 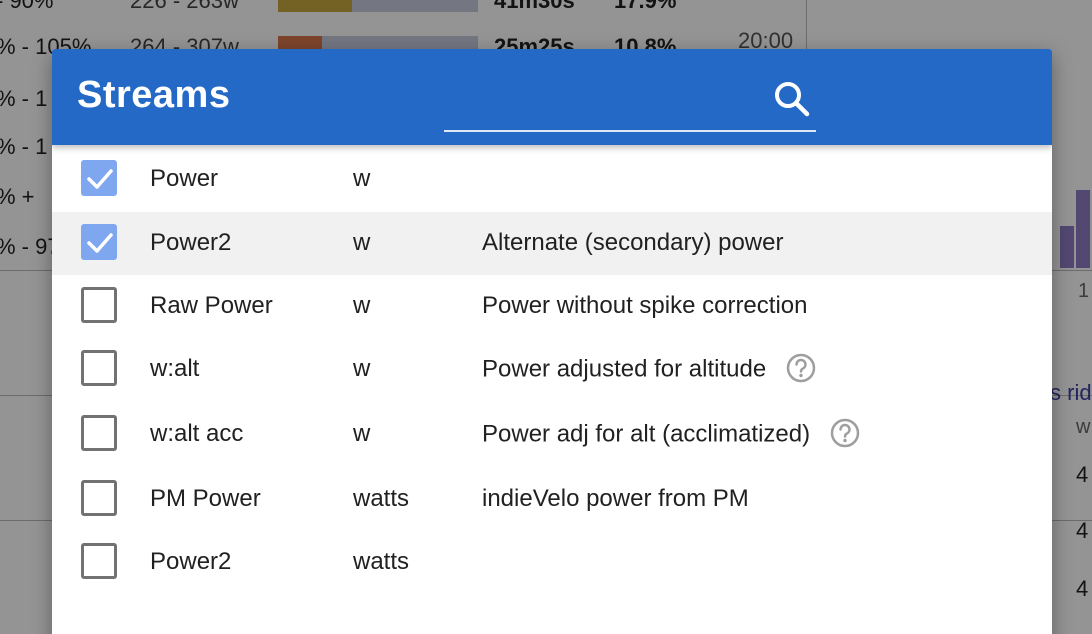 I want to click on search-field, so click(x=630, y=100).